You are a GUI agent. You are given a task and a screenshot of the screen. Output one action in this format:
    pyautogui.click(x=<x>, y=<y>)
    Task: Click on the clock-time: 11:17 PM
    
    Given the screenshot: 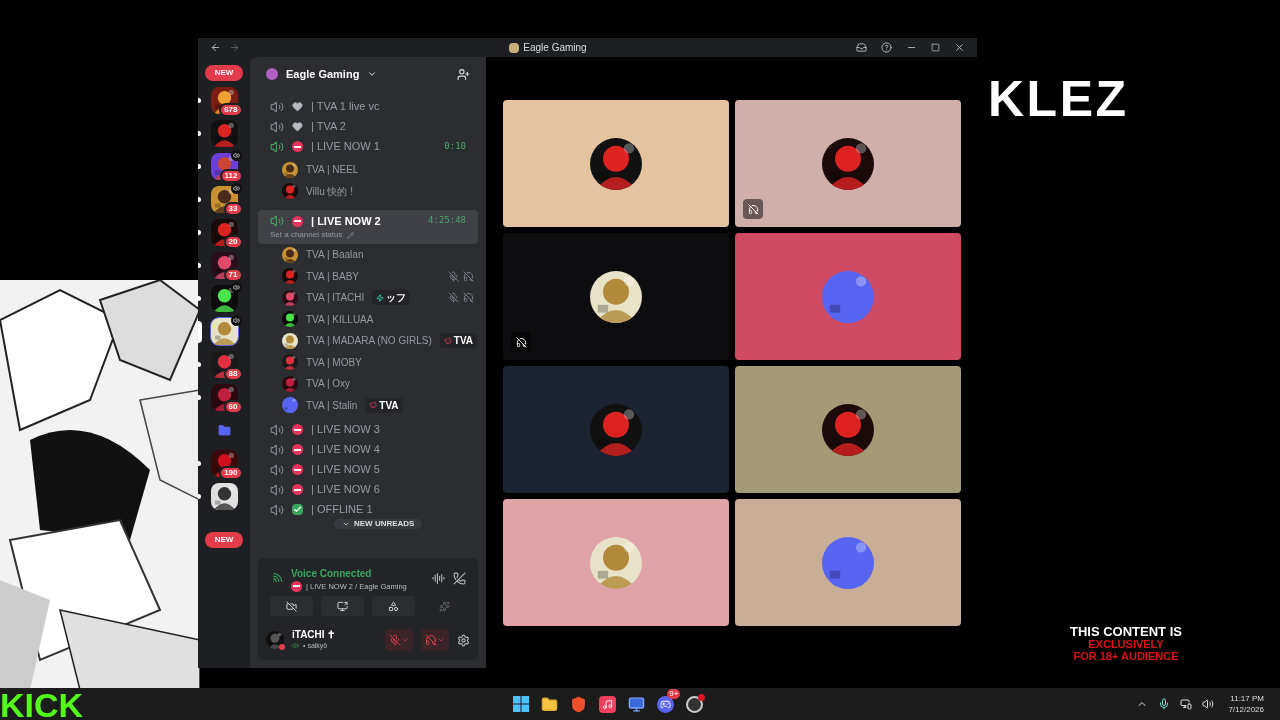 What is the action you would take?
    pyautogui.click(x=1247, y=698)
    